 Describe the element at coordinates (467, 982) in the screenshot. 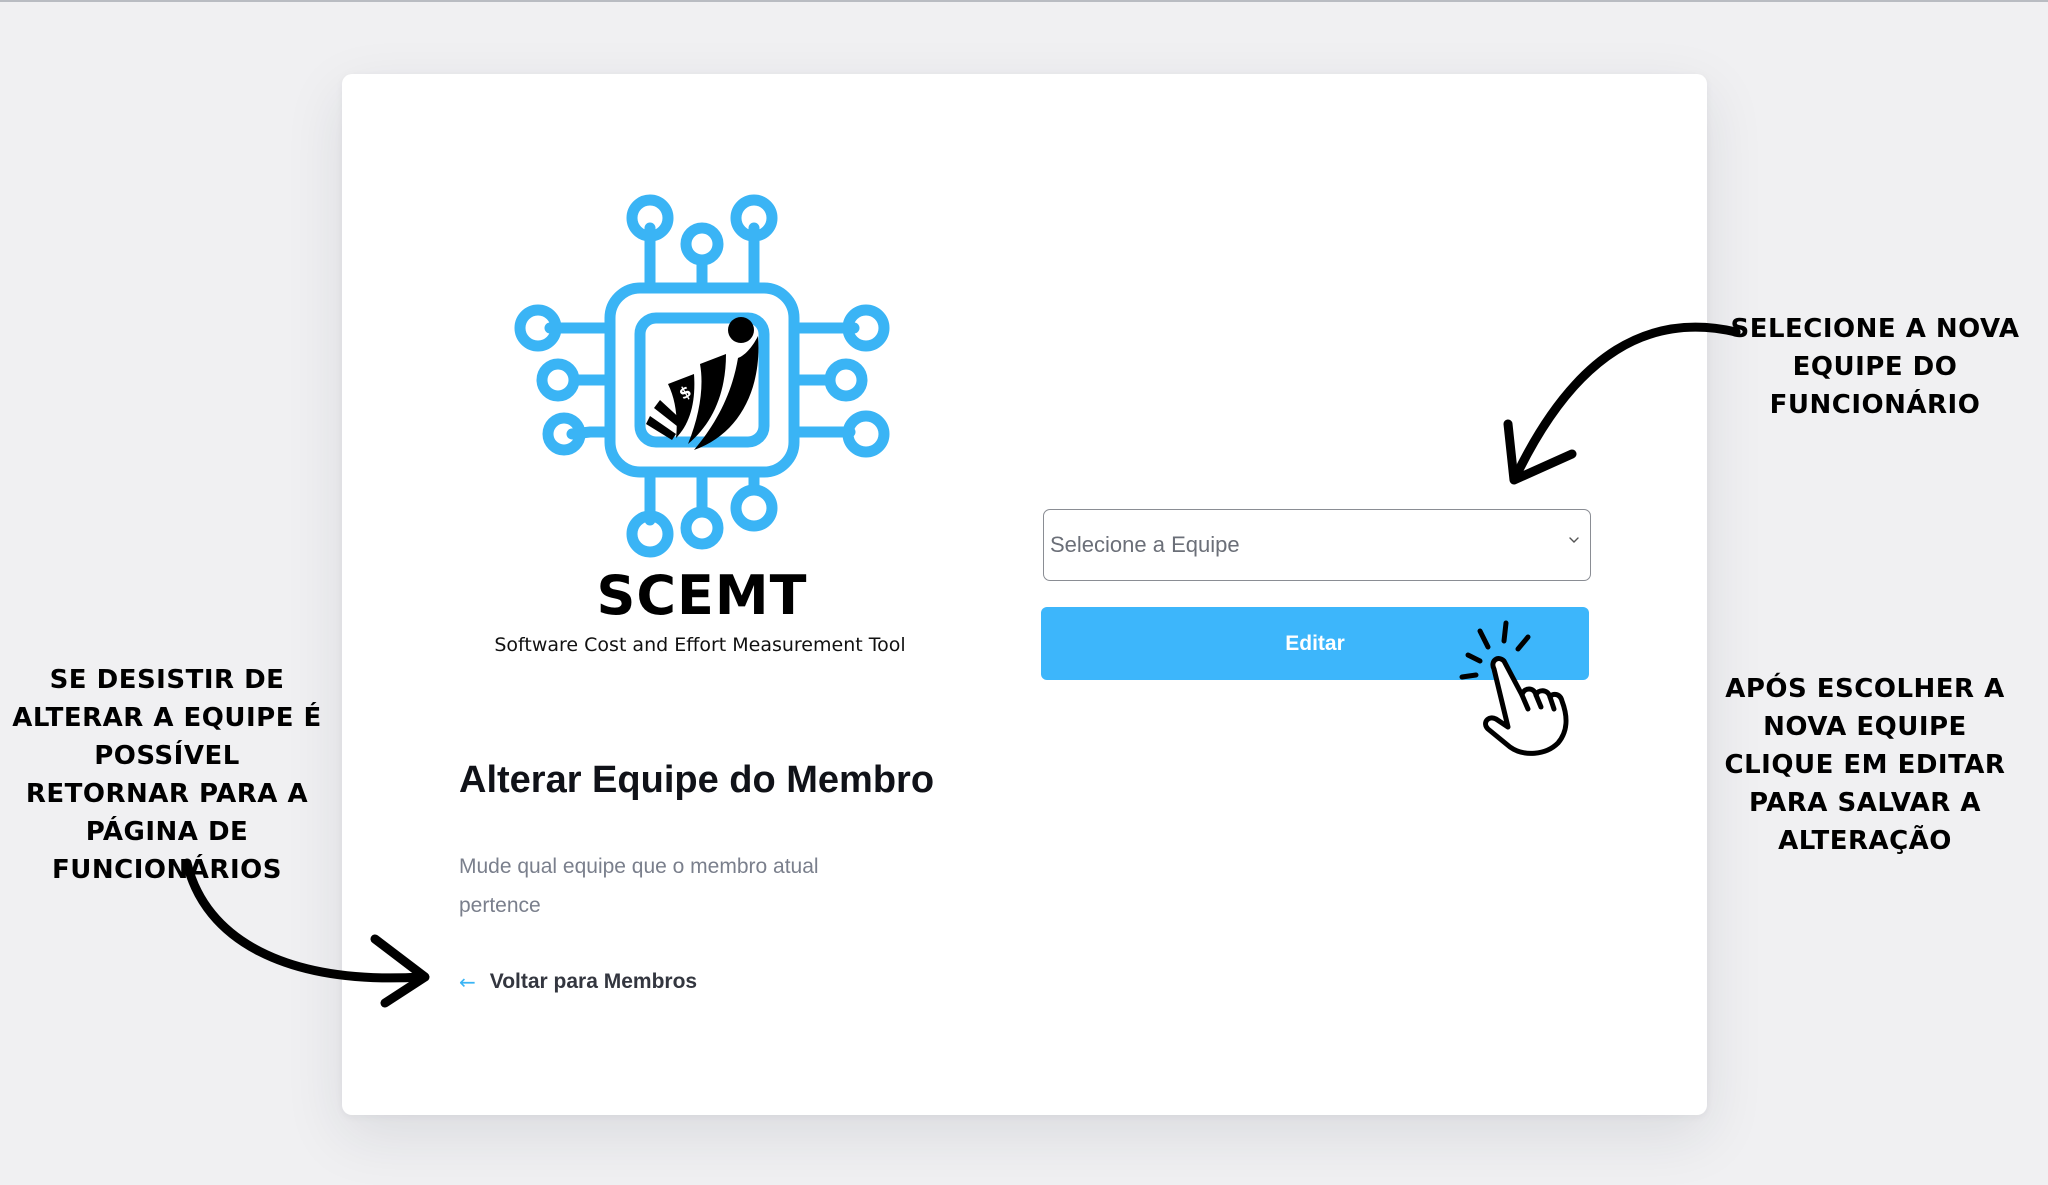

I see `arrow-left-icon: ←` at that location.